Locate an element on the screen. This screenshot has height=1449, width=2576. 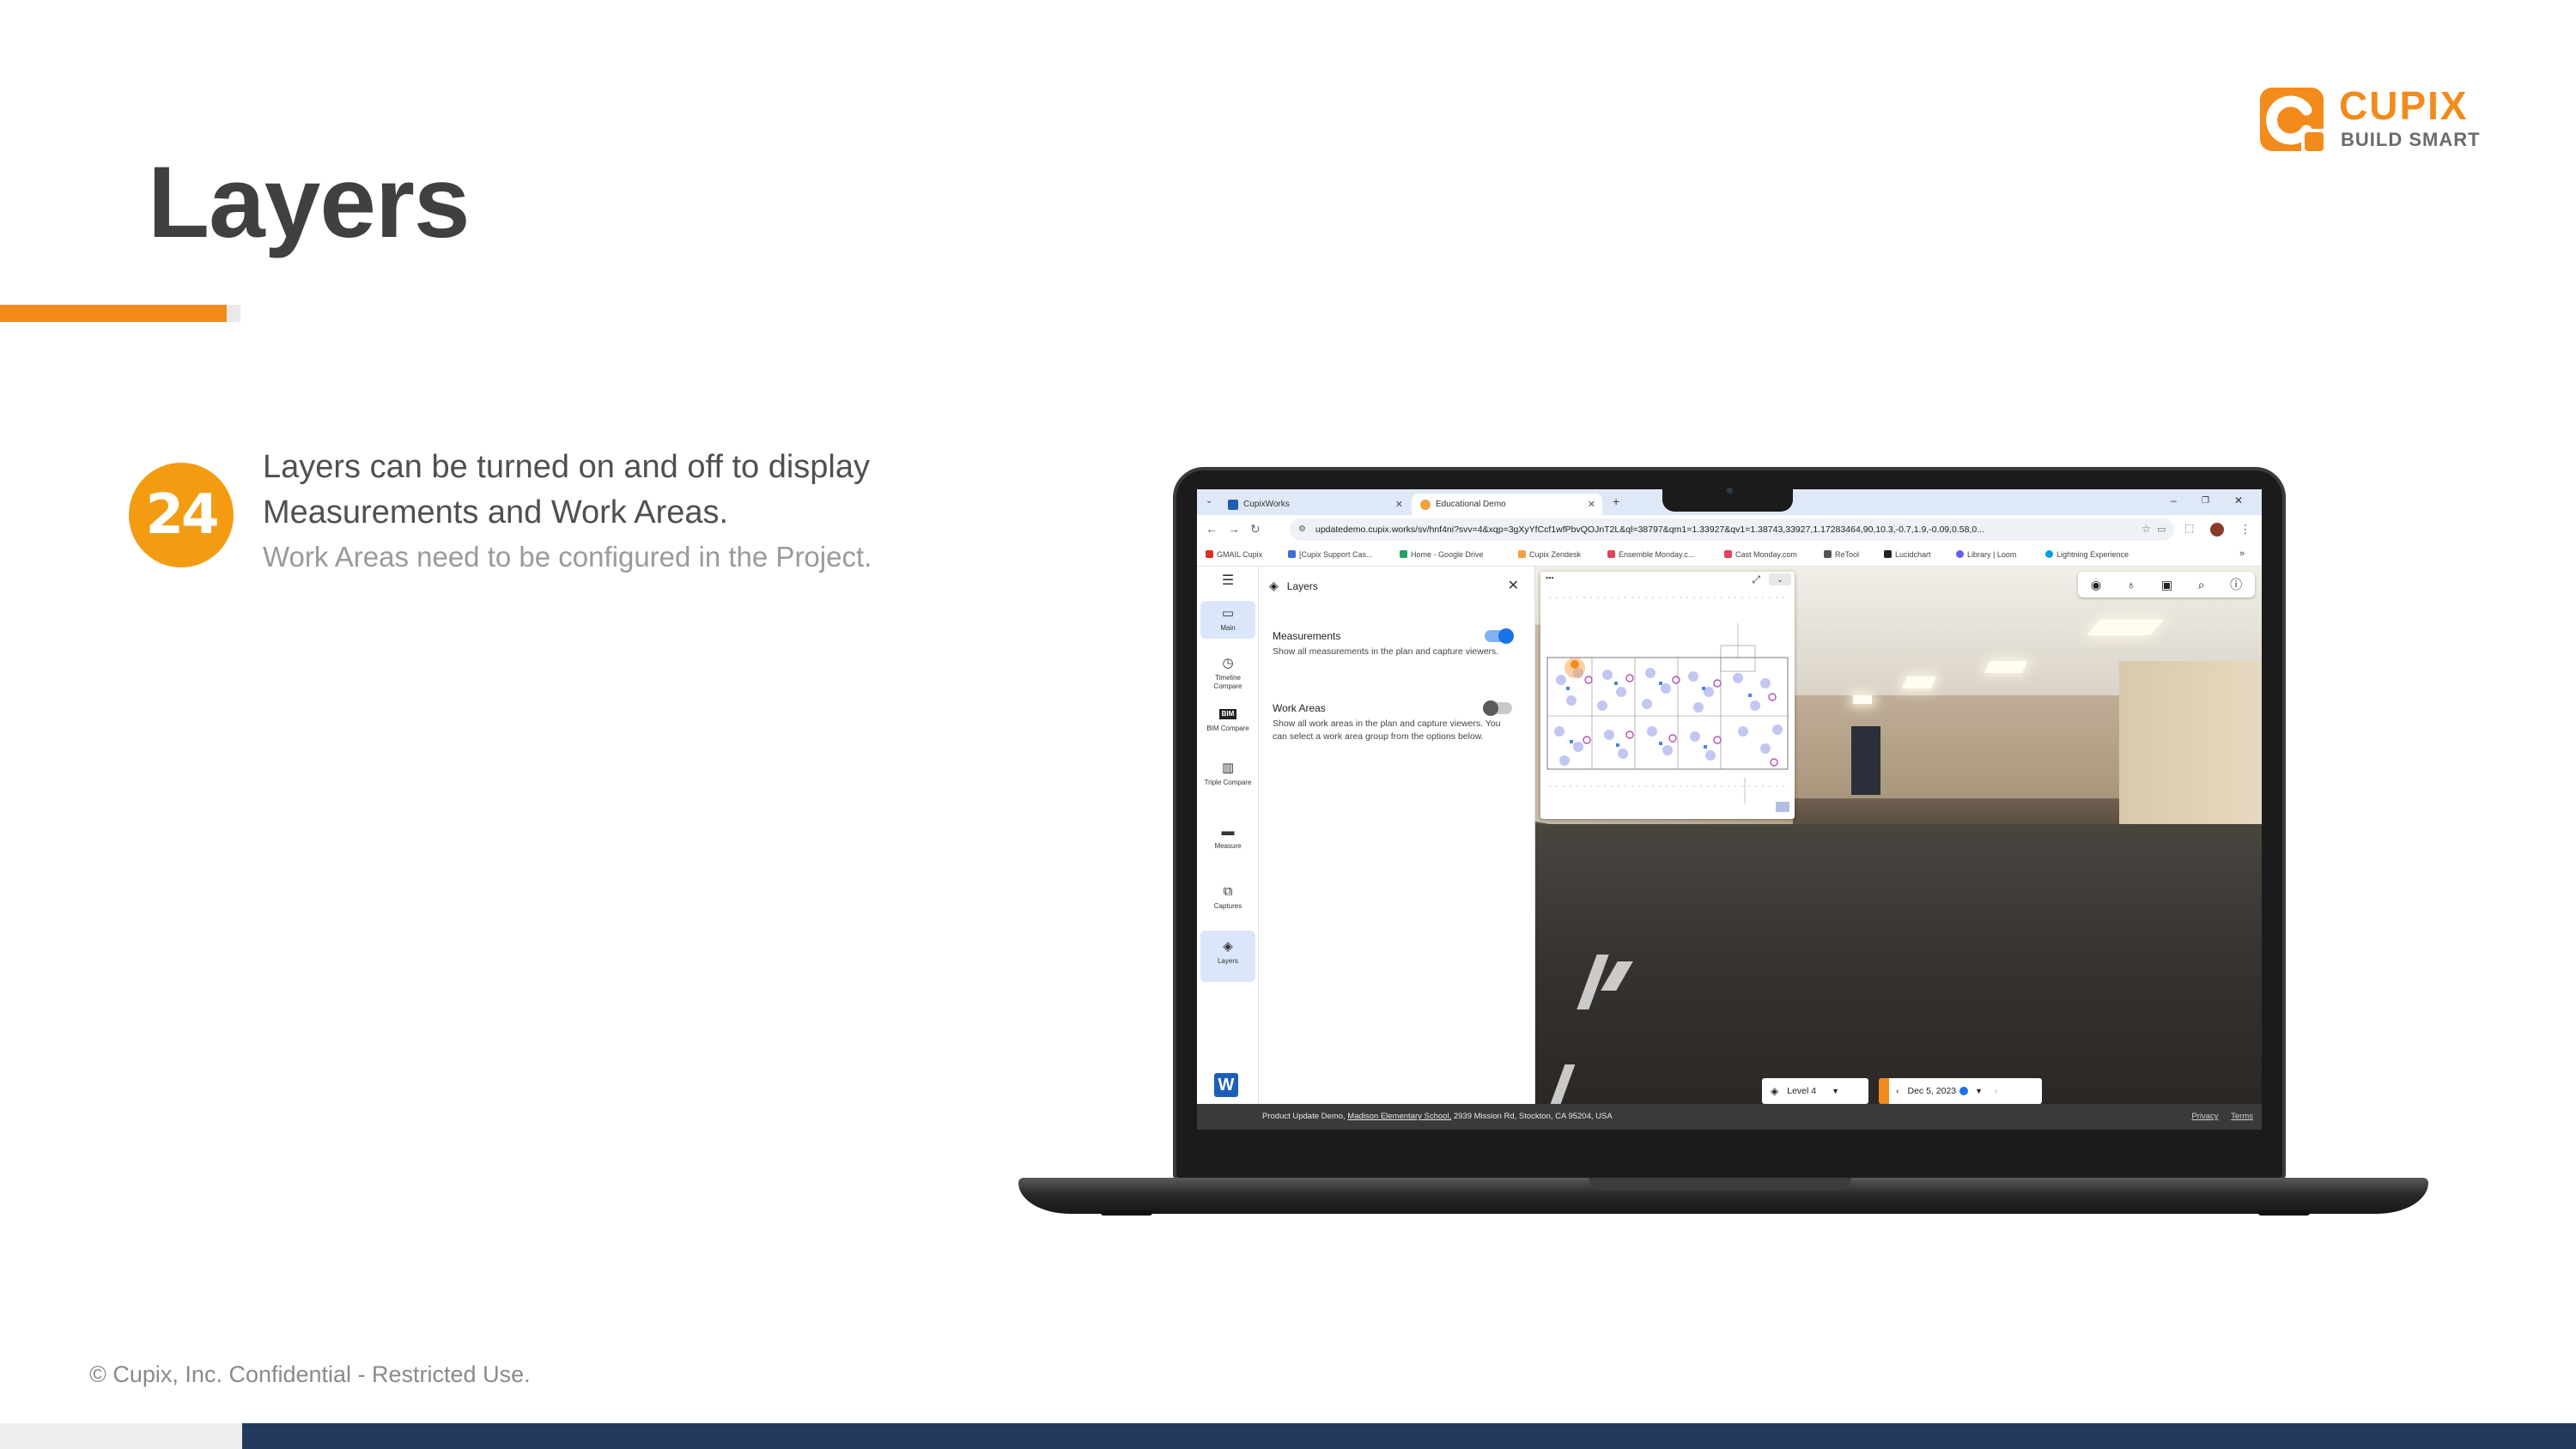
laptop-opening-groove is located at coordinates (1720, 1184).